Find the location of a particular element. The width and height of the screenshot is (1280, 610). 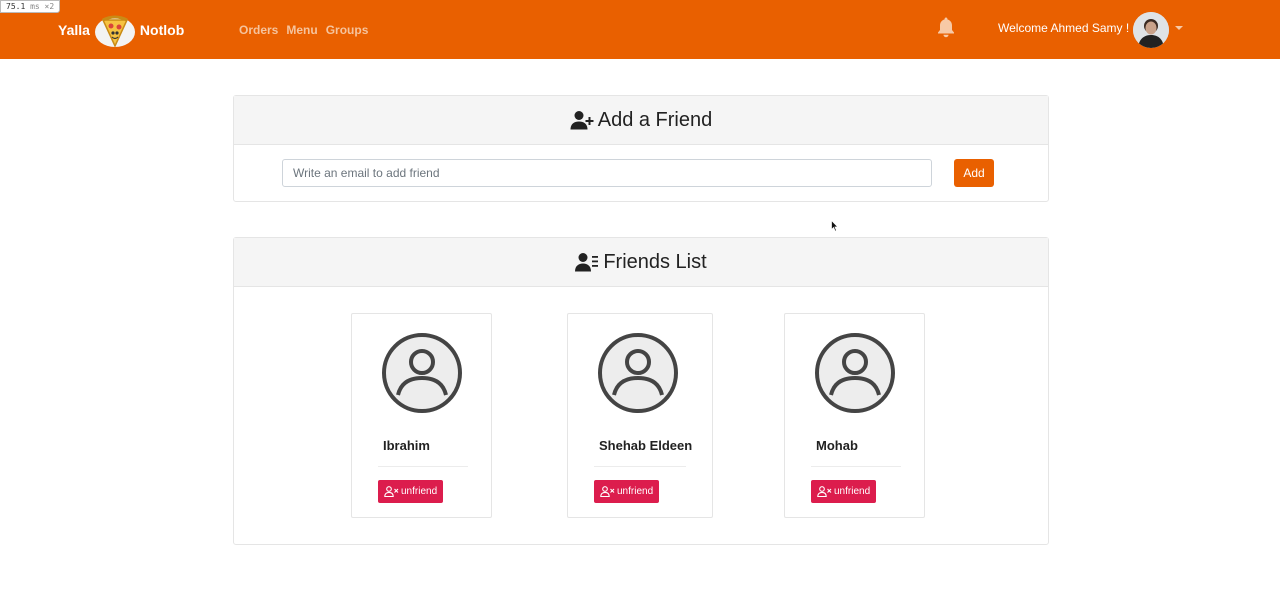

frame-time-value: 75.1 is located at coordinates (16, 6).